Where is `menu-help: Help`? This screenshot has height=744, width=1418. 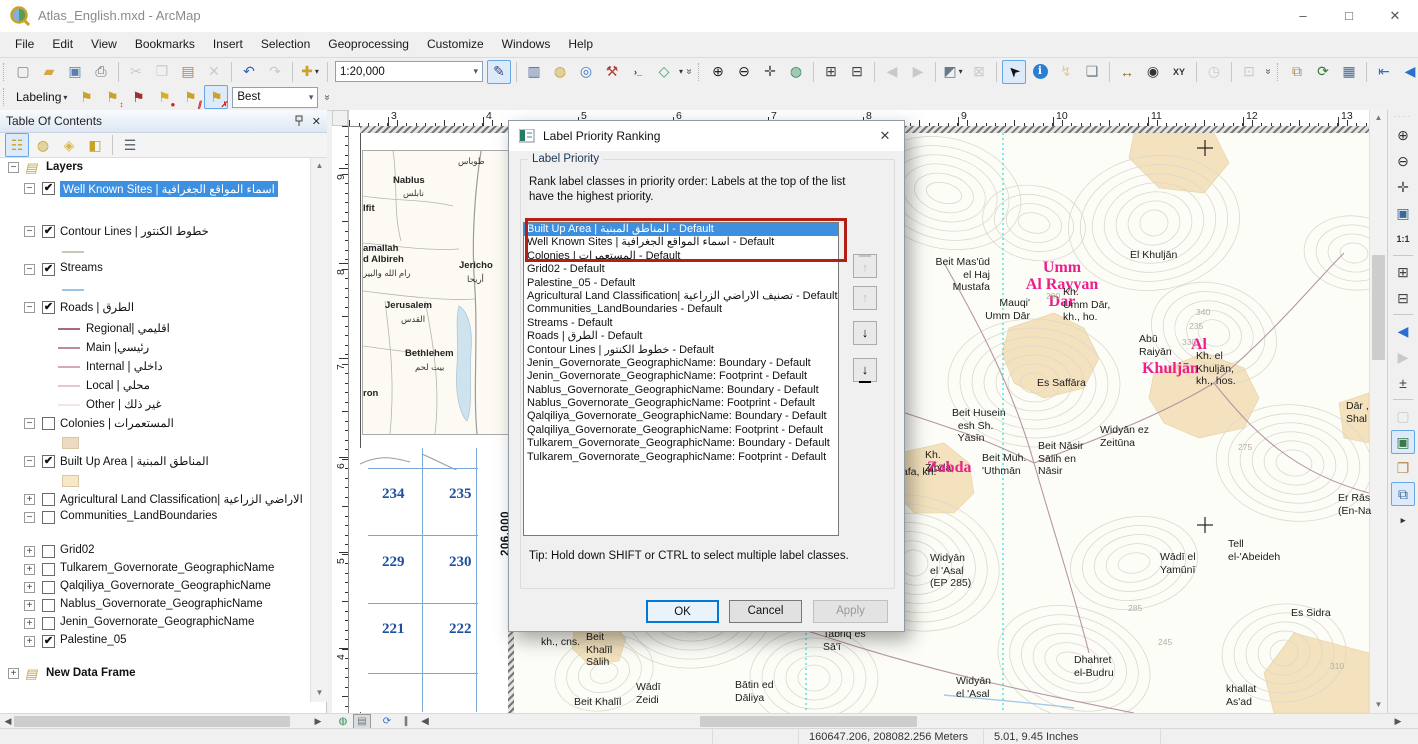 menu-help: Help is located at coordinates (580, 44).